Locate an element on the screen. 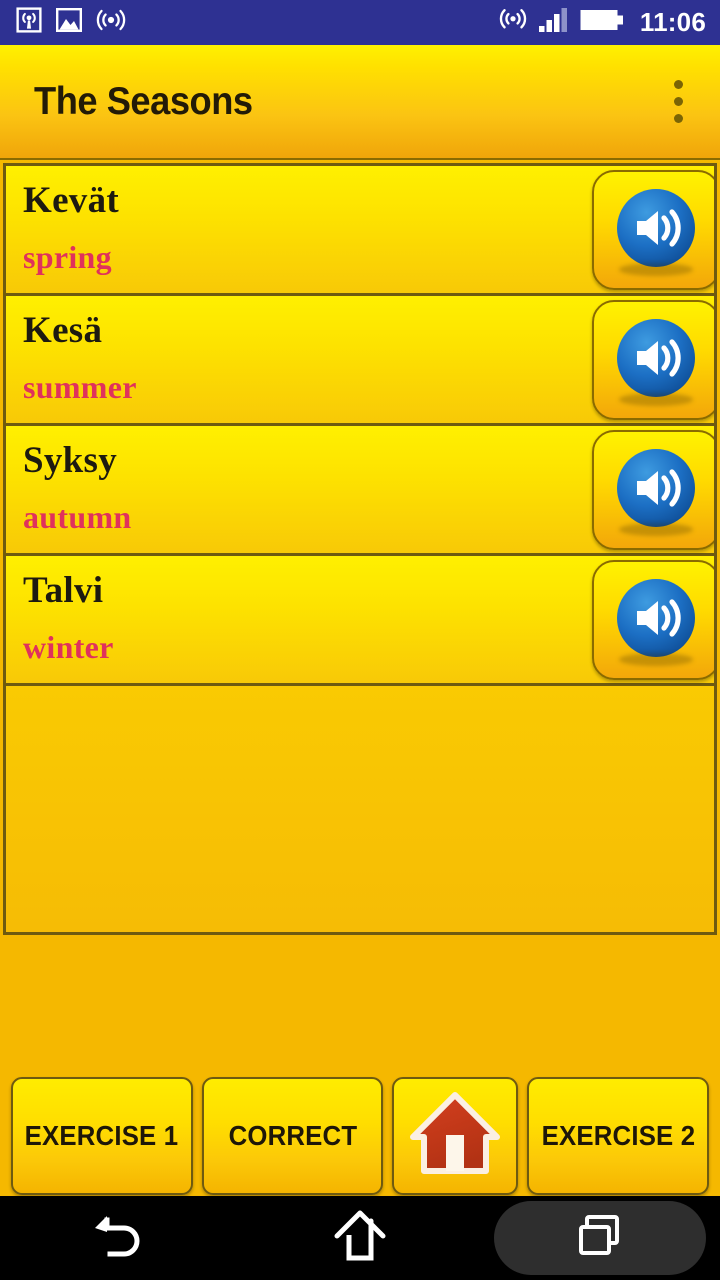 The width and height of the screenshot is (720, 1280). home-button is located at coordinates (455, 1136).